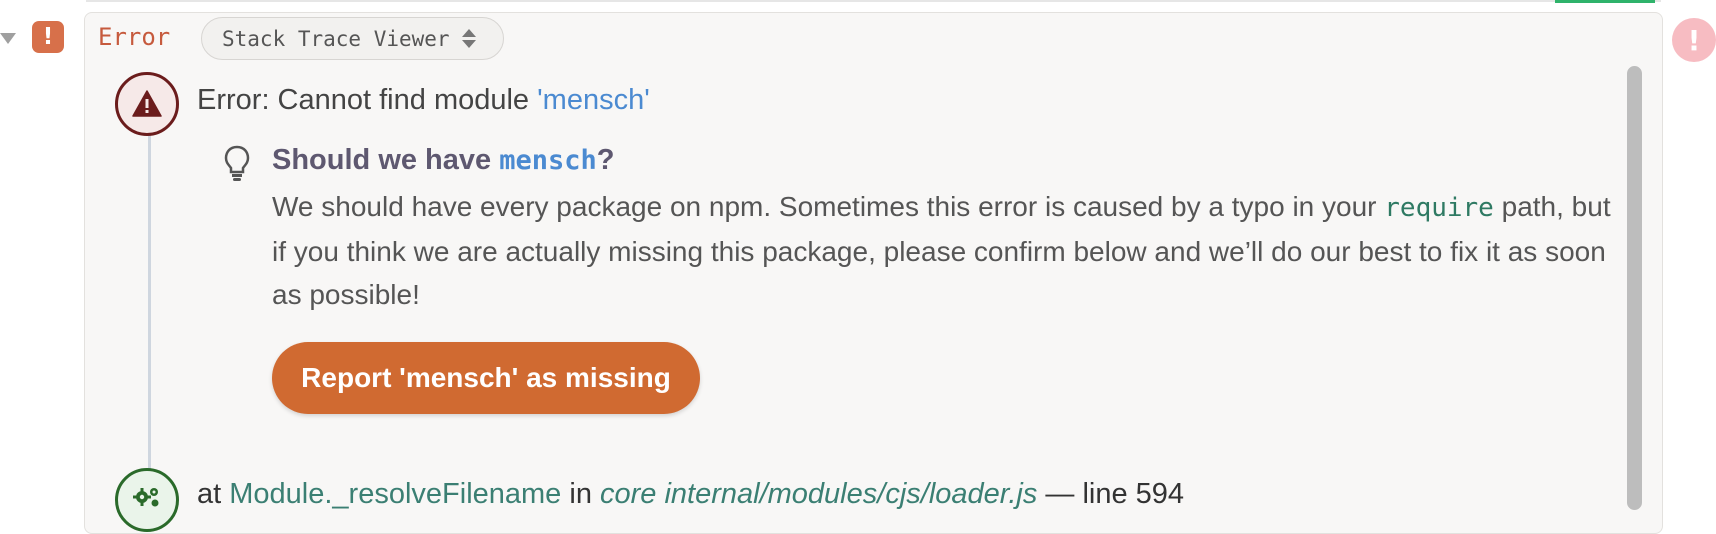 The width and height of the screenshot is (1716, 534). I want to click on triangle-down-icon, so click(8, 38).